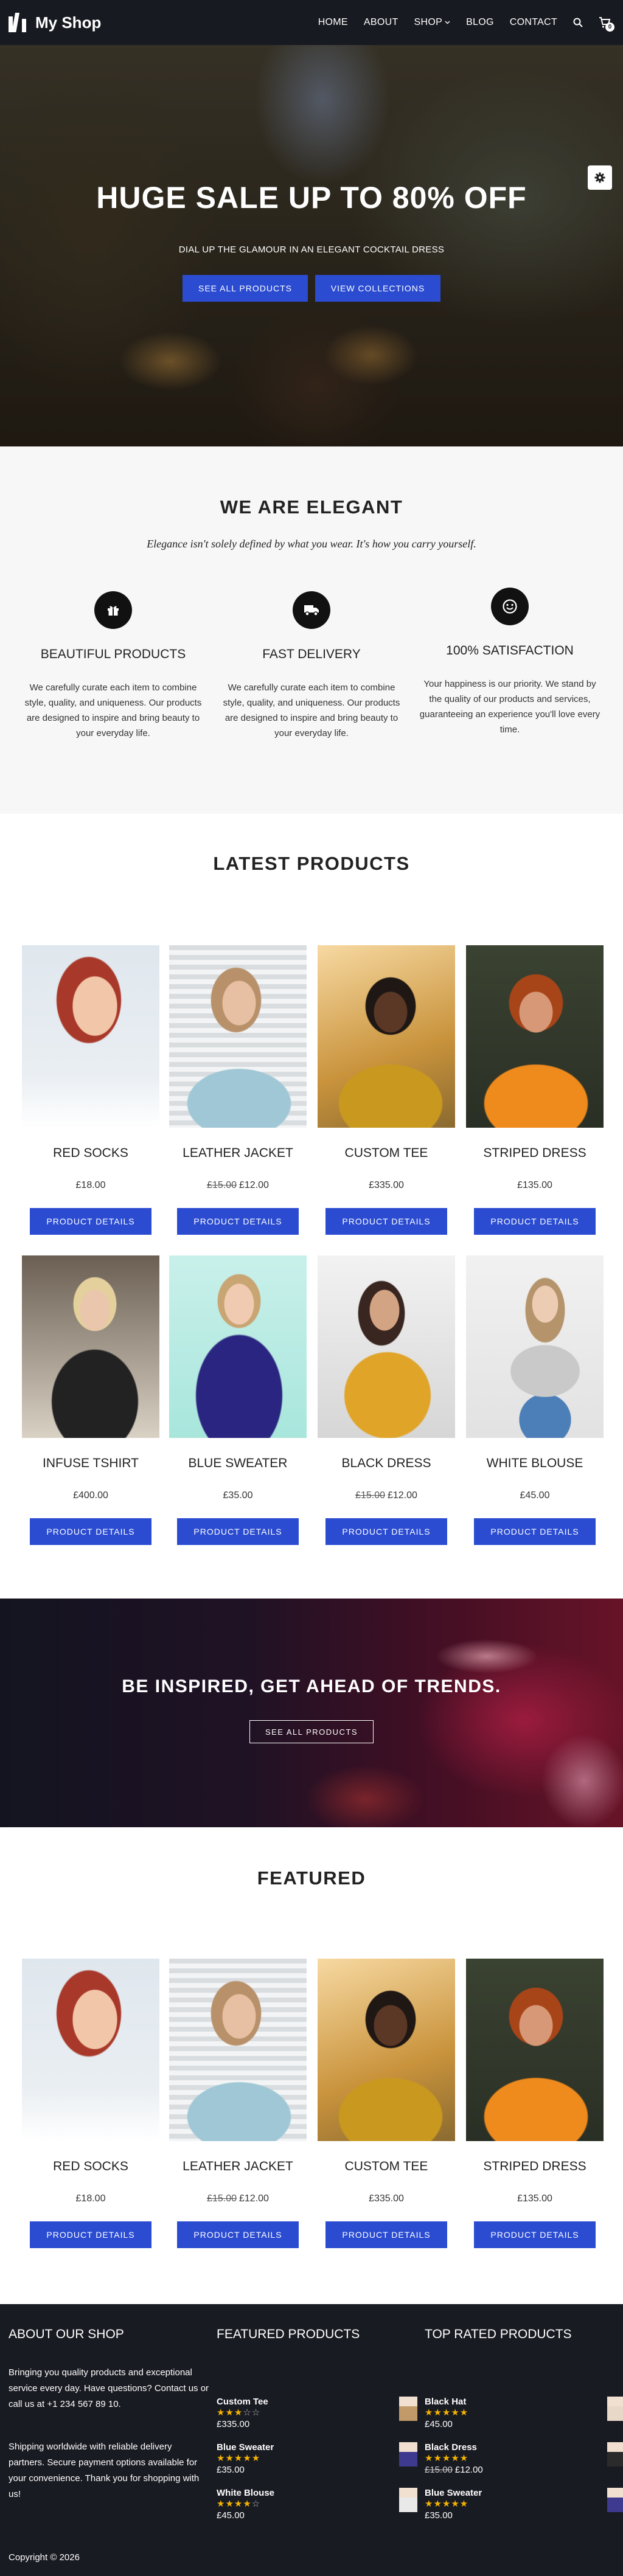  I want to click on product-price: £400.00, so click(90, 1495).